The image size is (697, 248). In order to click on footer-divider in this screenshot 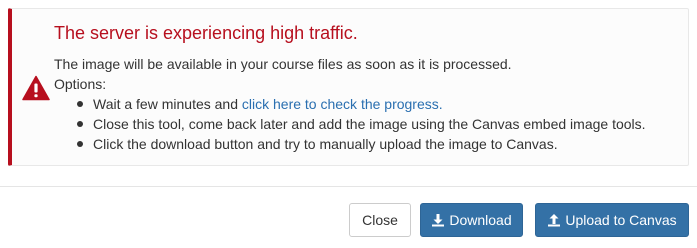, I will do `click(348, 186)`.